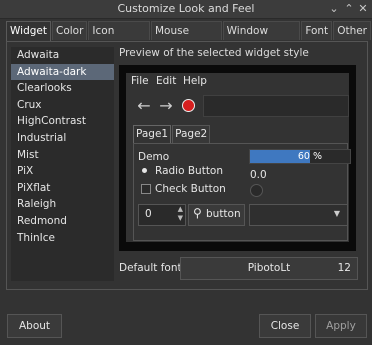 This screenshot has height=345, width=372. I want to click on close-icon: ✕, so click(363, 9).